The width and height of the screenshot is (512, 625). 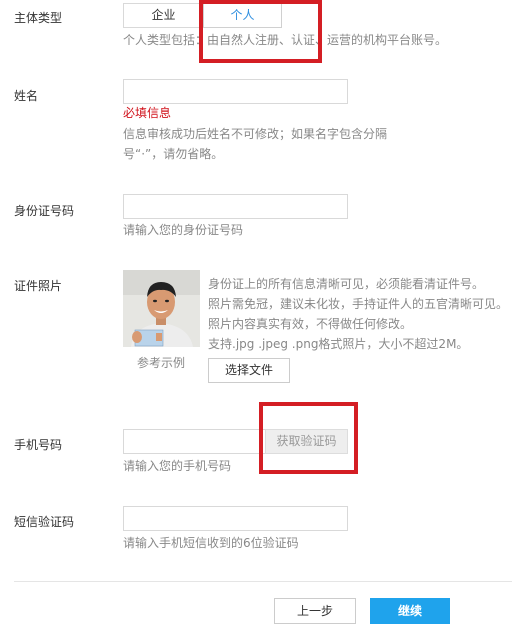 I want to click on id-number-hint: 请输入您的身份证号码, so click(x=183, y=230).